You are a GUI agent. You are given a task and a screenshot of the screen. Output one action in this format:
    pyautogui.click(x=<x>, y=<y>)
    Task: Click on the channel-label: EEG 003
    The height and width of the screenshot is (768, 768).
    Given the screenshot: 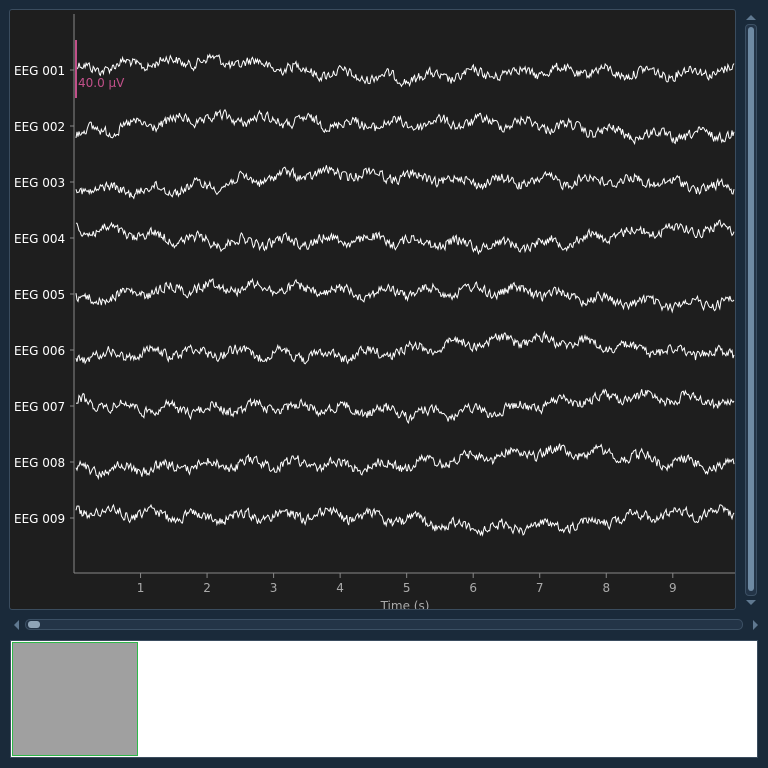 What is the action you would take?
    pyautogui.click(x=39, y=183)
    